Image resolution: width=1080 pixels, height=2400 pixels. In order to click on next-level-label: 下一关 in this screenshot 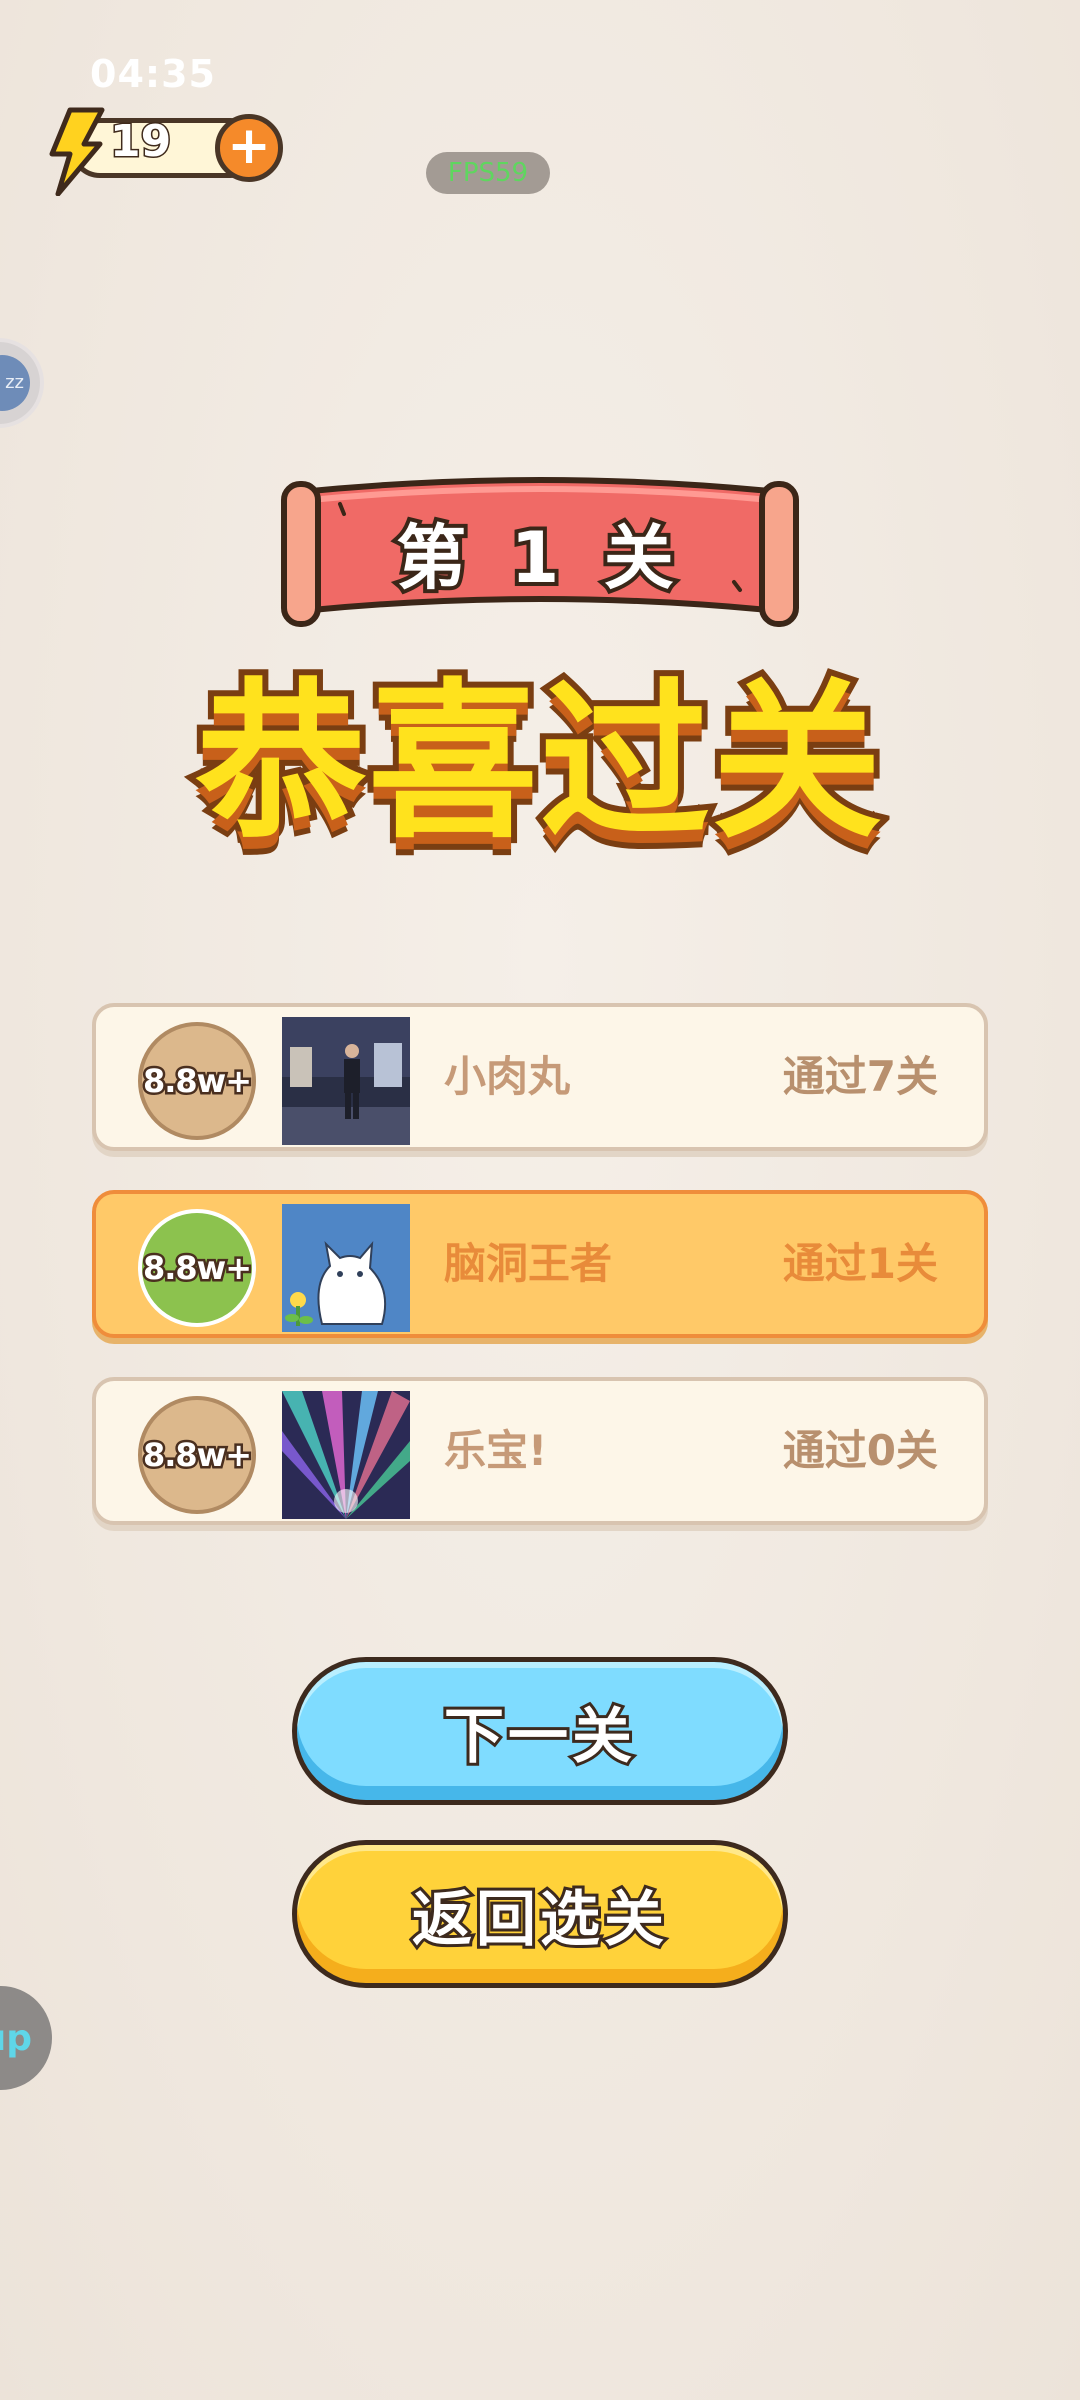, I will do `click(538, 1737)`.